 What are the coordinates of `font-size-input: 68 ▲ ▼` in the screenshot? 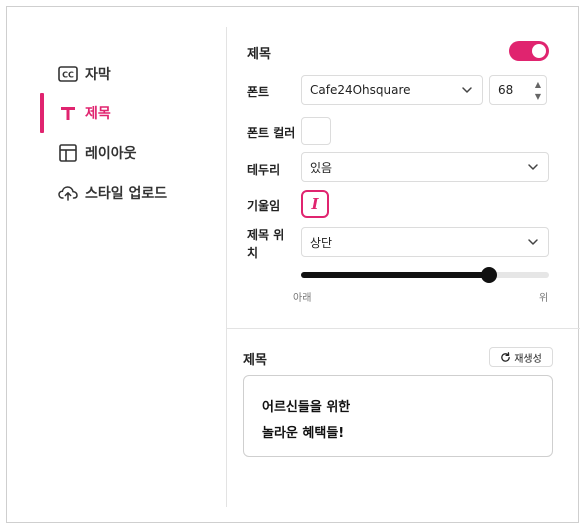 It's located at (518, 90).